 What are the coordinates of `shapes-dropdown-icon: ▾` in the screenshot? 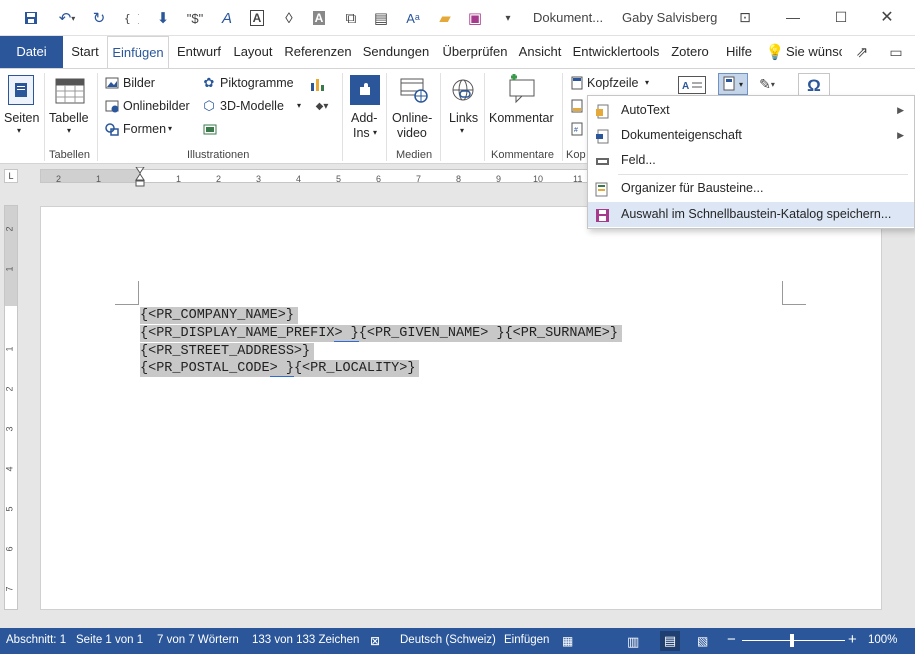 It's located at (170, 128).